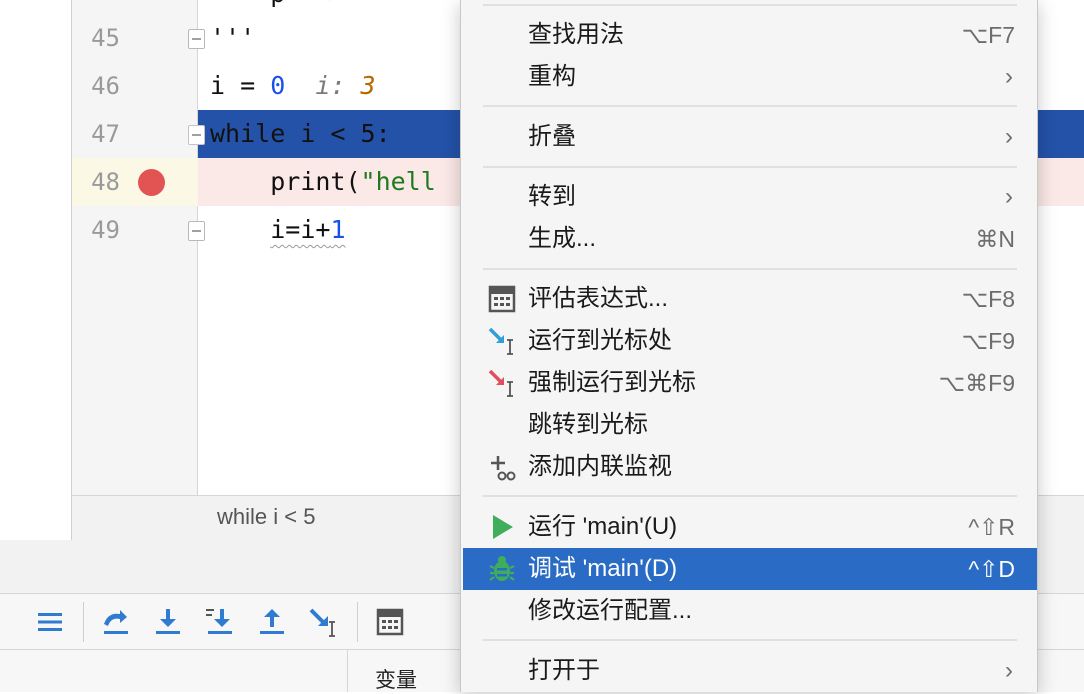  What do you see at coordinates (750, 425) in the screenshot?
I see `menu-item-jump-to-cursor: 跳转到光标` at bounding box center [750, 425].